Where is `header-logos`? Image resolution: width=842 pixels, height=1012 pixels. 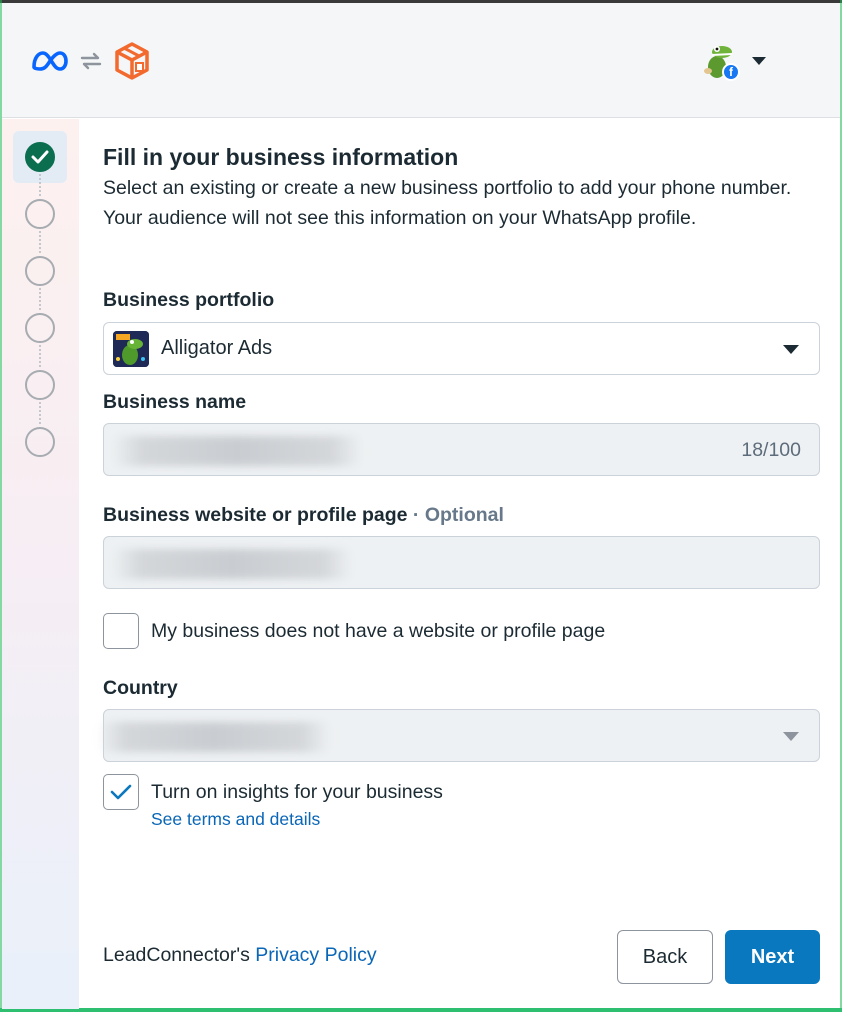
header-logos is located at coordinates (91, 61).